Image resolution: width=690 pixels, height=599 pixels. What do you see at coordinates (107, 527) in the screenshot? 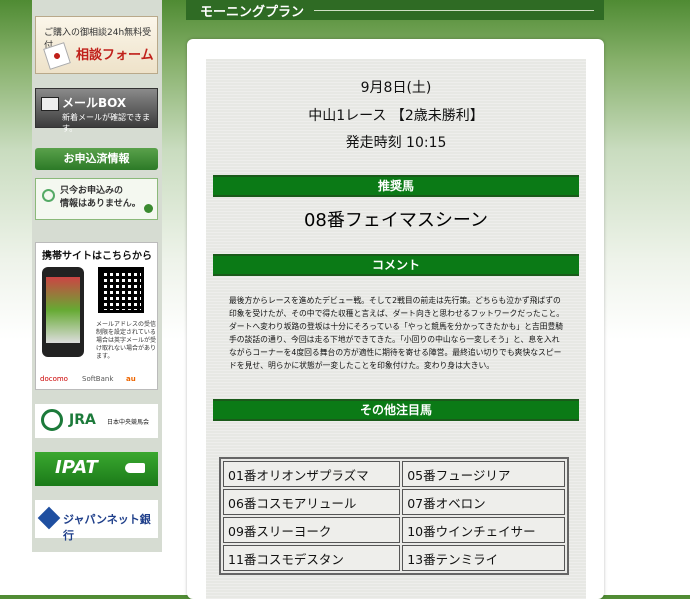
I see `bank-label: ジャパンネット銀行` at bounding box center [107, 527].